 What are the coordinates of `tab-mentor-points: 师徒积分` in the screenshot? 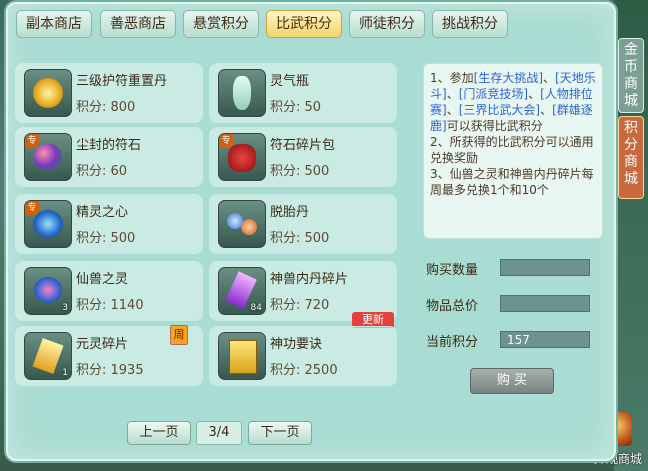 It's located at (387, 24).